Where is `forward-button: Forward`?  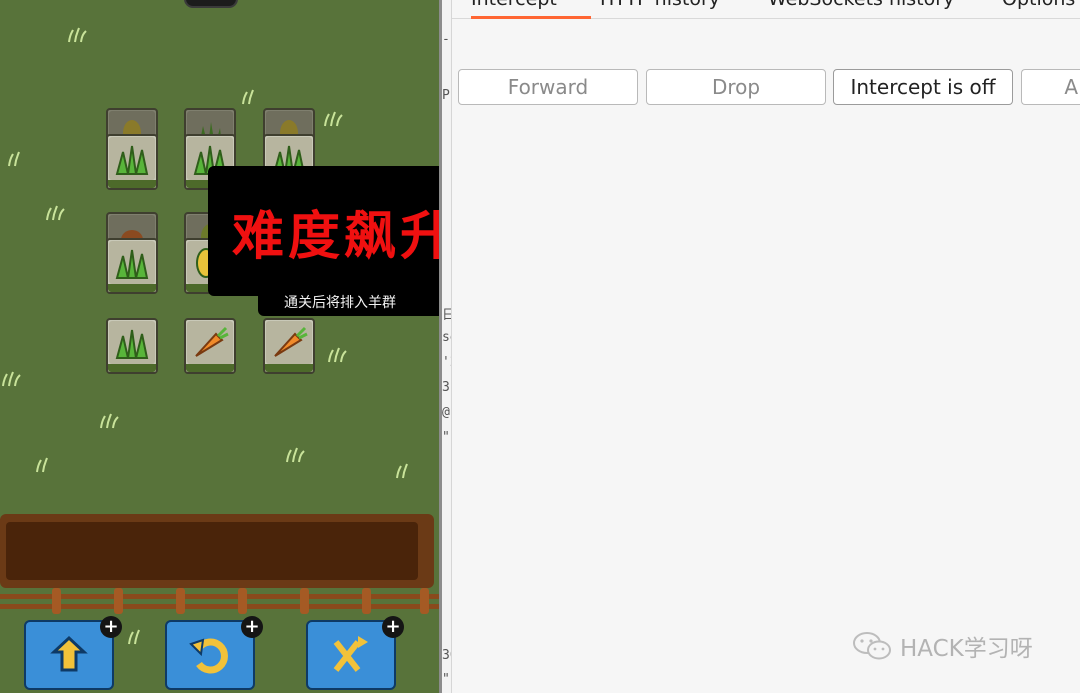
forward-button: Forward is located at coordinates (548, 87).